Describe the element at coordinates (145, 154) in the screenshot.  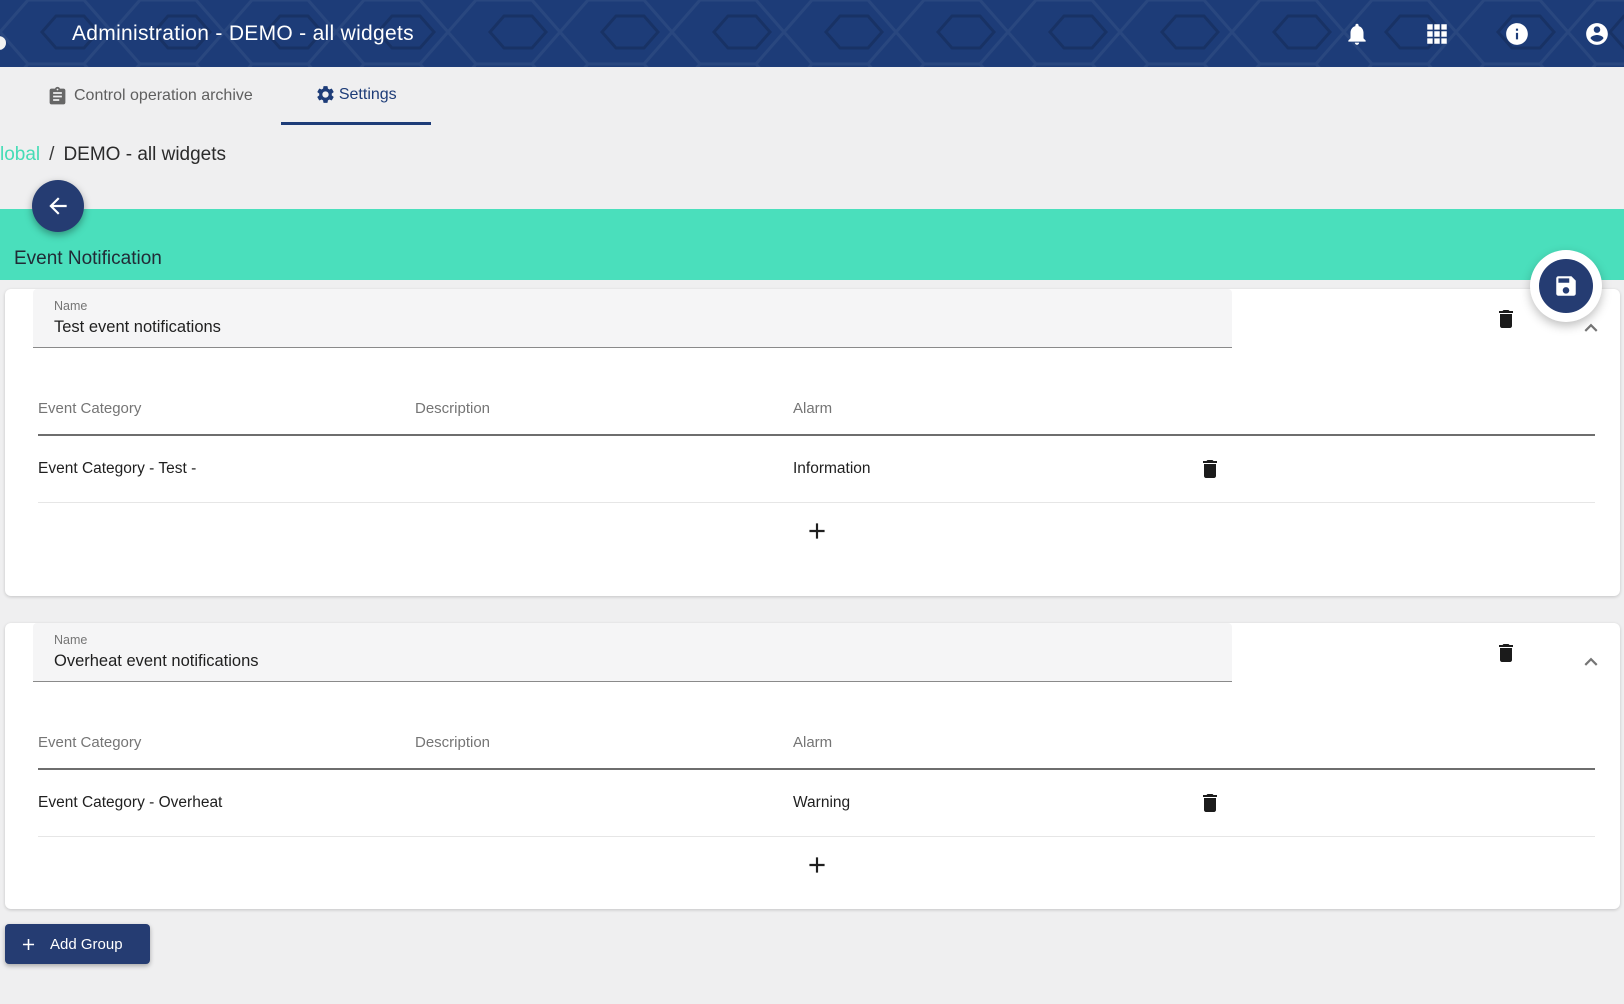
I see `breadcrumb-current: DEMO - all widgets` at that location.